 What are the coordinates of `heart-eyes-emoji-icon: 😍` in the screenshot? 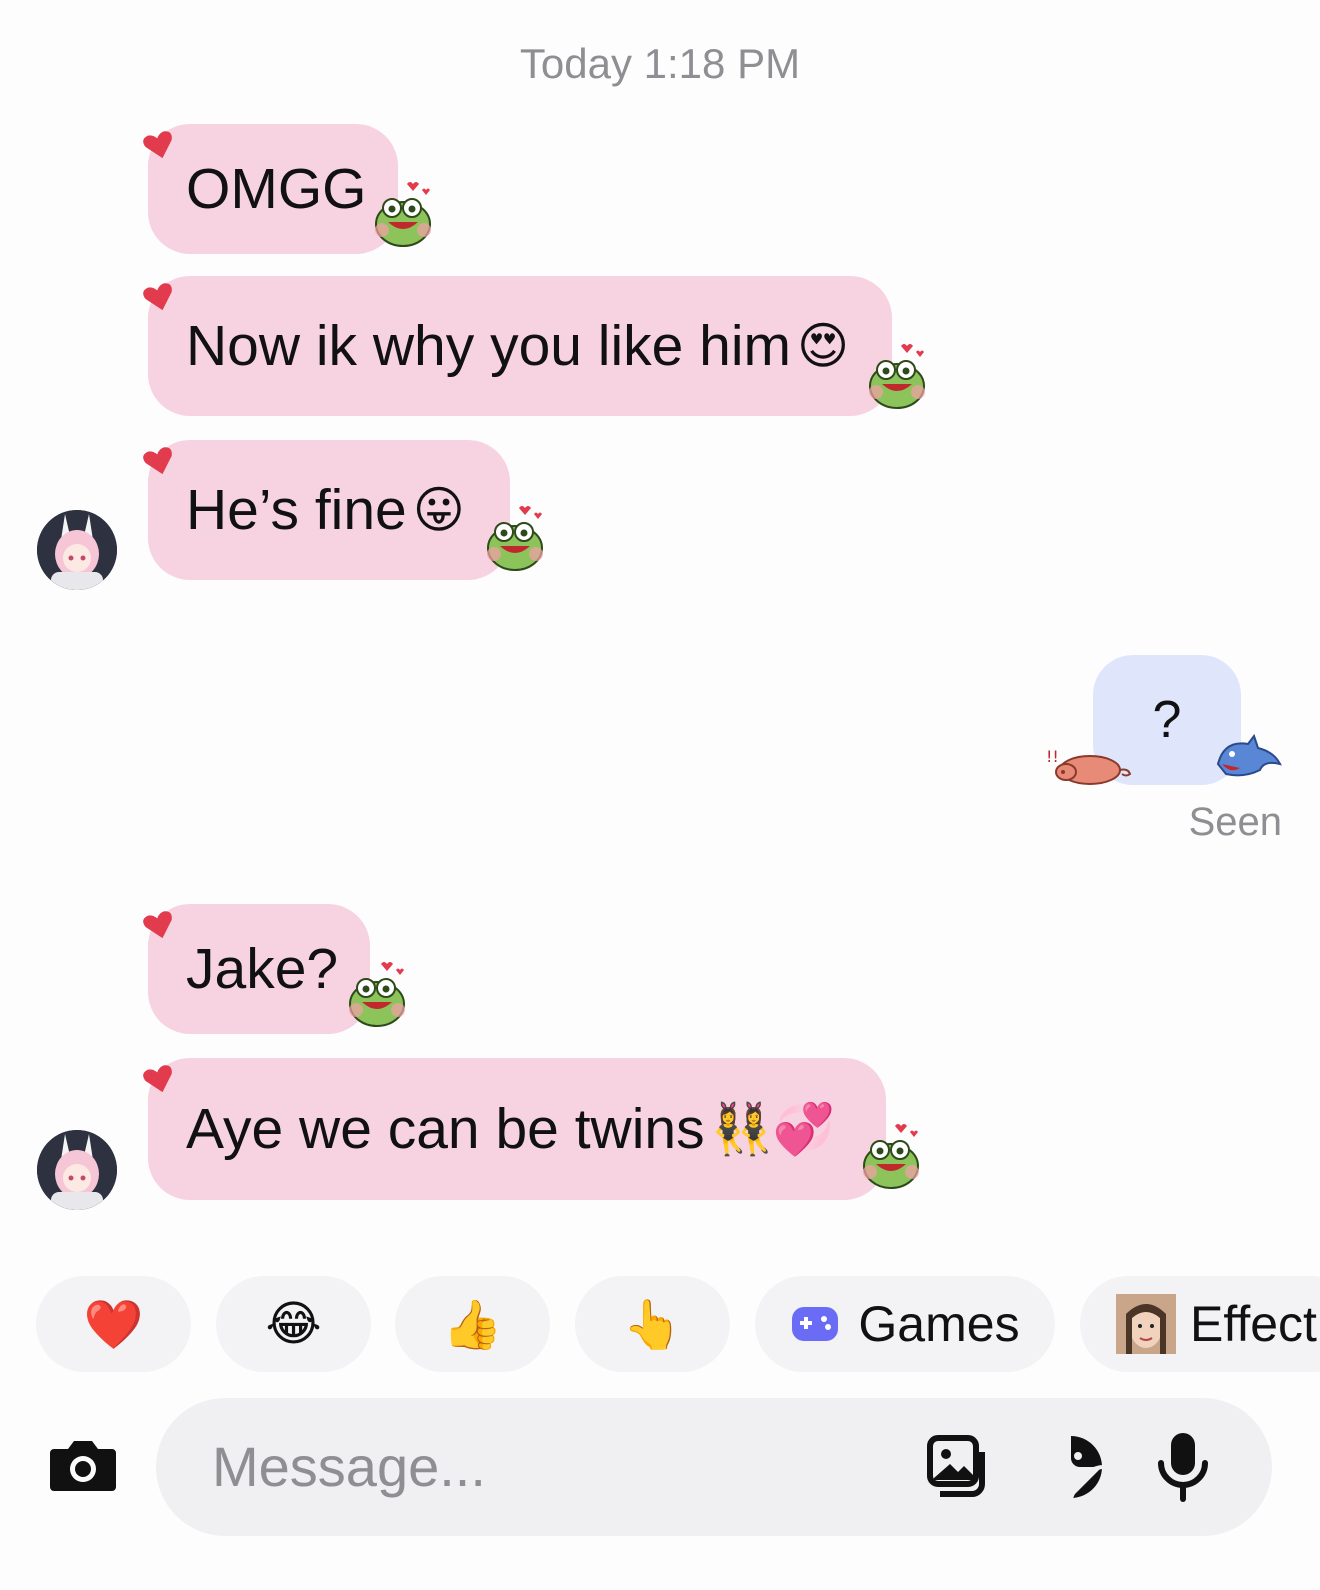 It's located at (823, 346).